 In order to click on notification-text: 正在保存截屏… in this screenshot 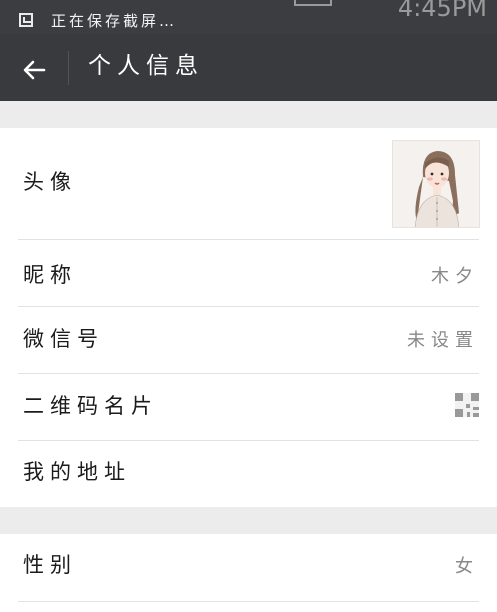, I will do `click(114, 21)`.